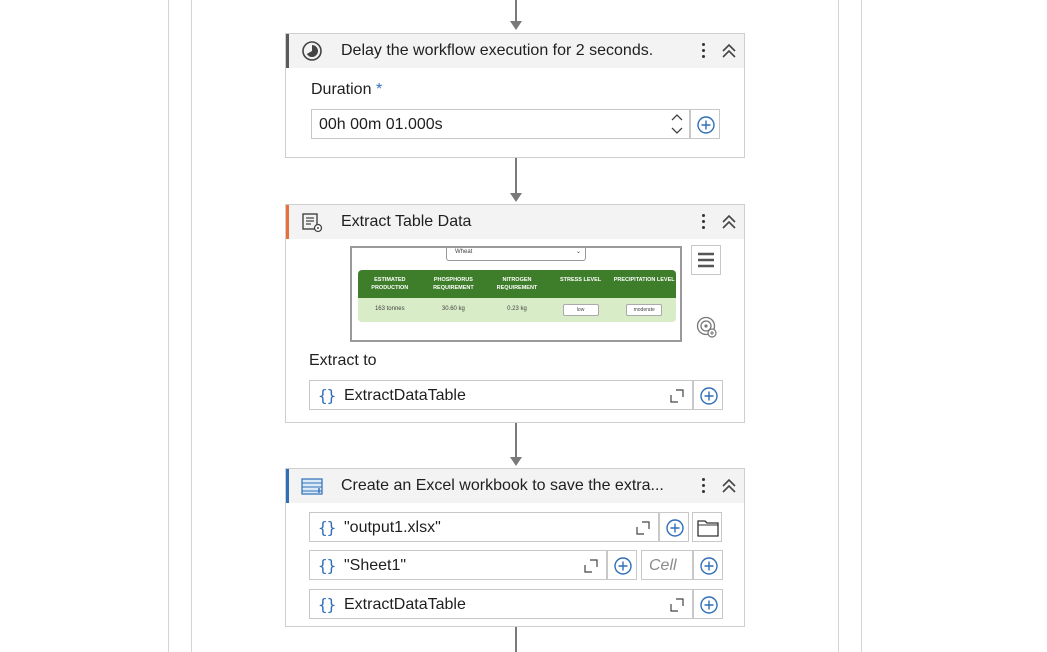 The width and height of the screenshot is (1047, 652). I want to click on preview-header-cell: PRECIPITATION LEVEL, so click(644, 280).